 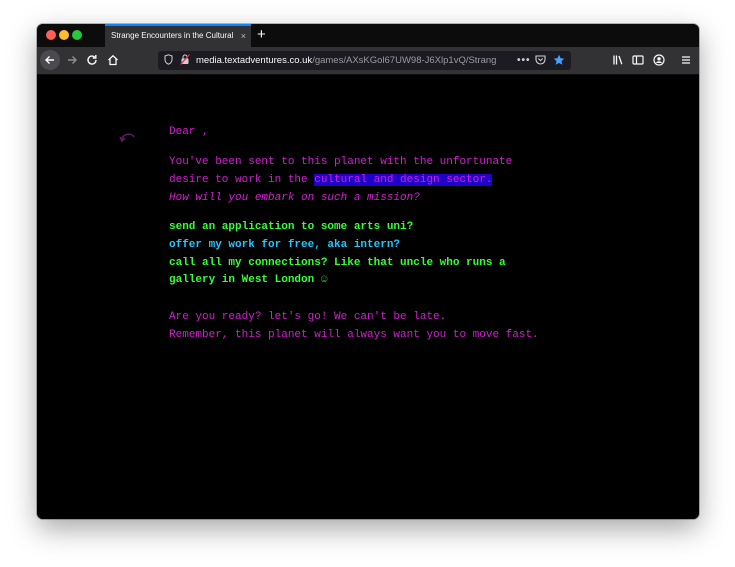 I want to click on back-arrow-icon, so click(x=49, y=60).